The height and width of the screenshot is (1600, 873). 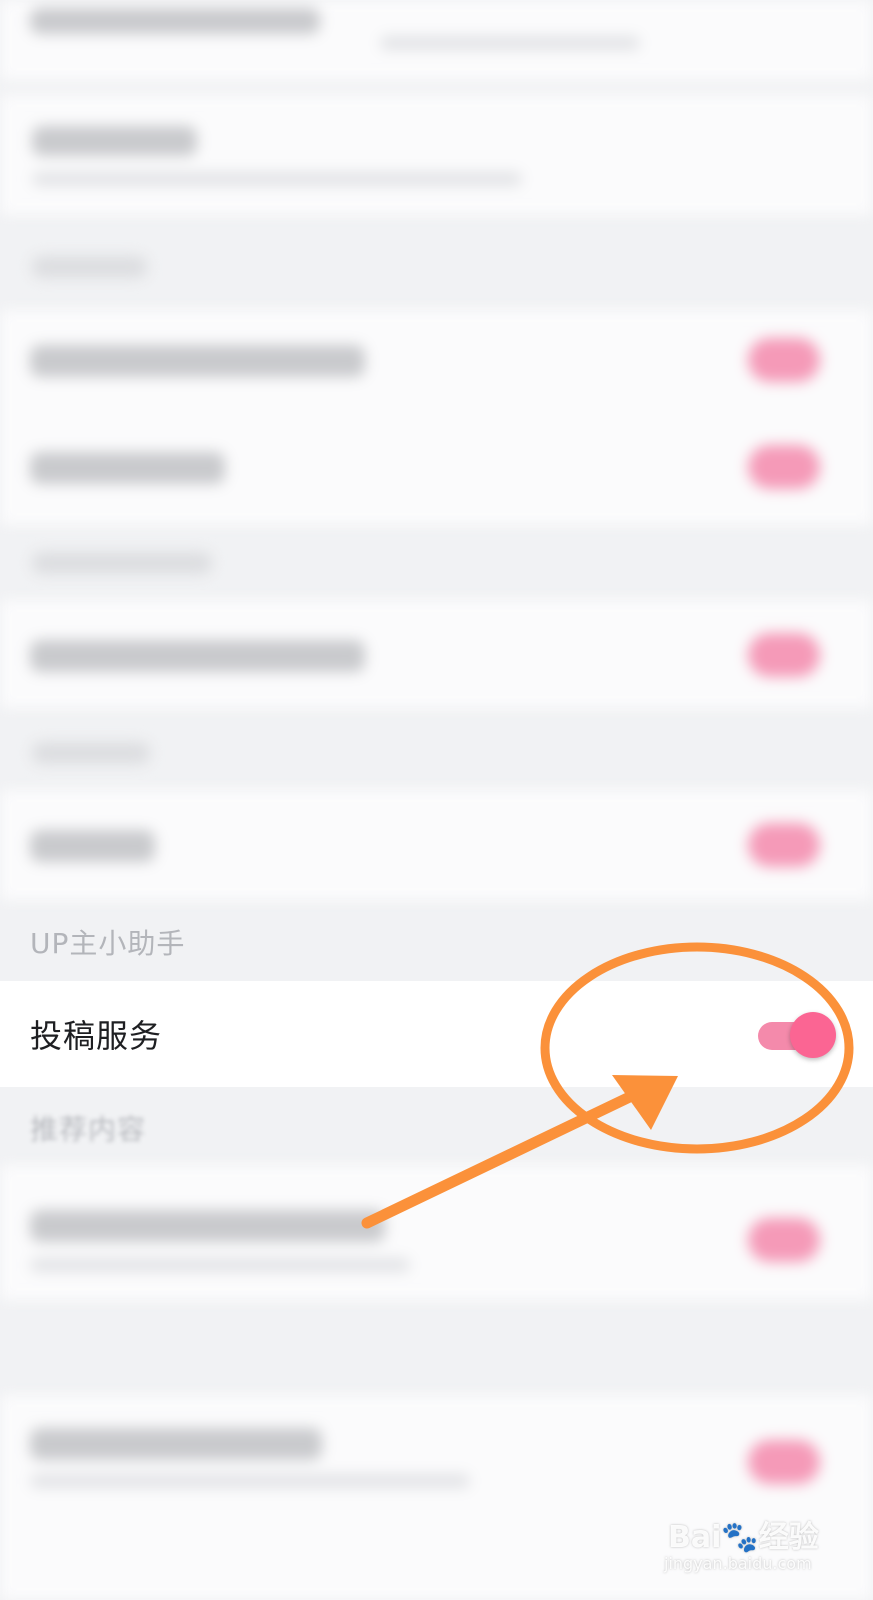 I want to click on section-header-up-assistant: UP主小助手, so click(x=108, y=943).